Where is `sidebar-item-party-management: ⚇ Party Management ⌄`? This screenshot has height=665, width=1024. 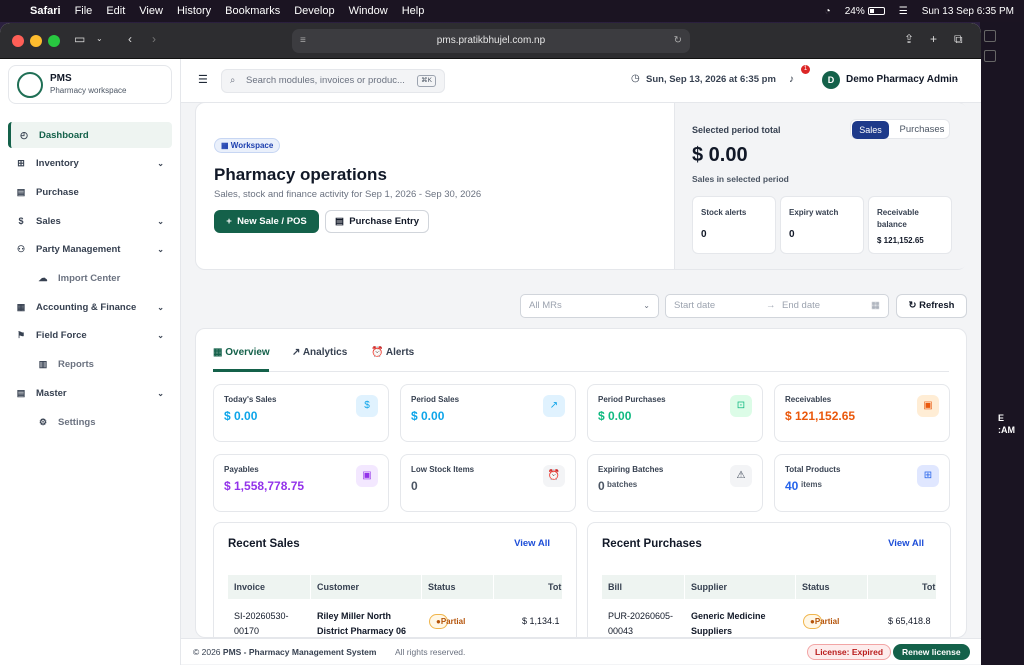
sidebar-item-party-management: ⚇ Party Management ⌄ is located at coordinates (90, 250).